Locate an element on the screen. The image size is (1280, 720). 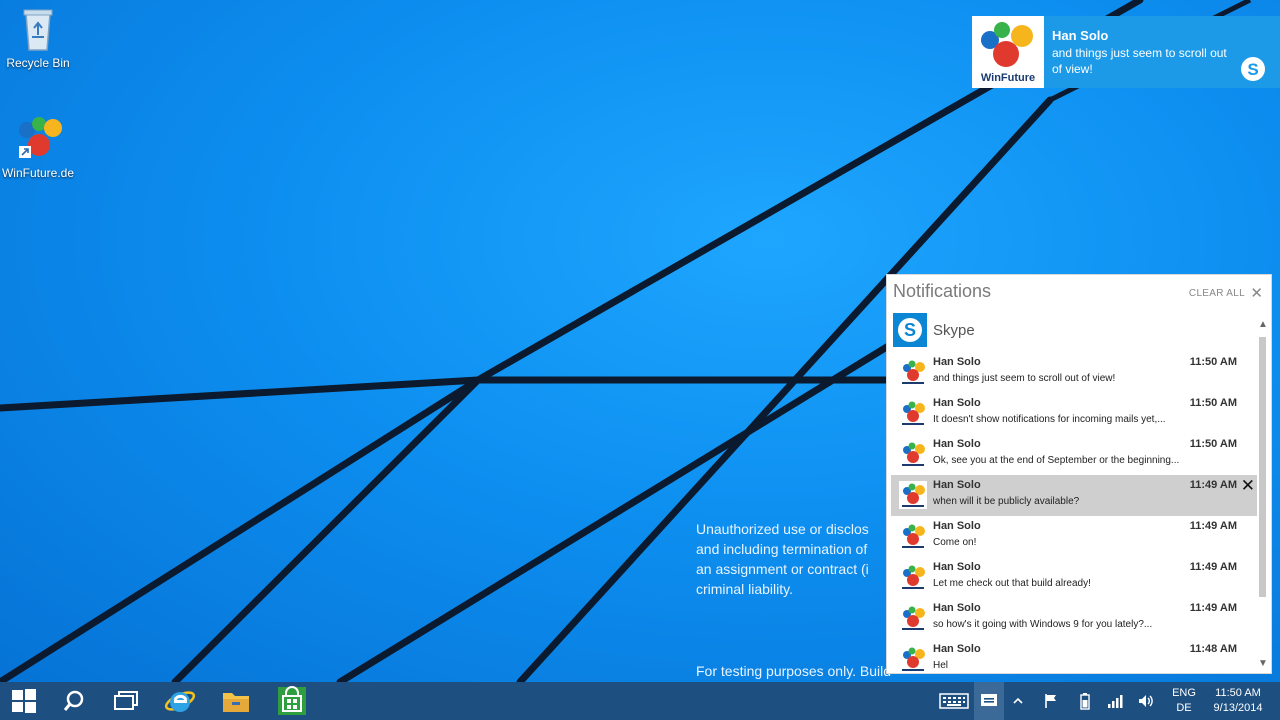
keyboard-icon is located at coordinates (954, 701).